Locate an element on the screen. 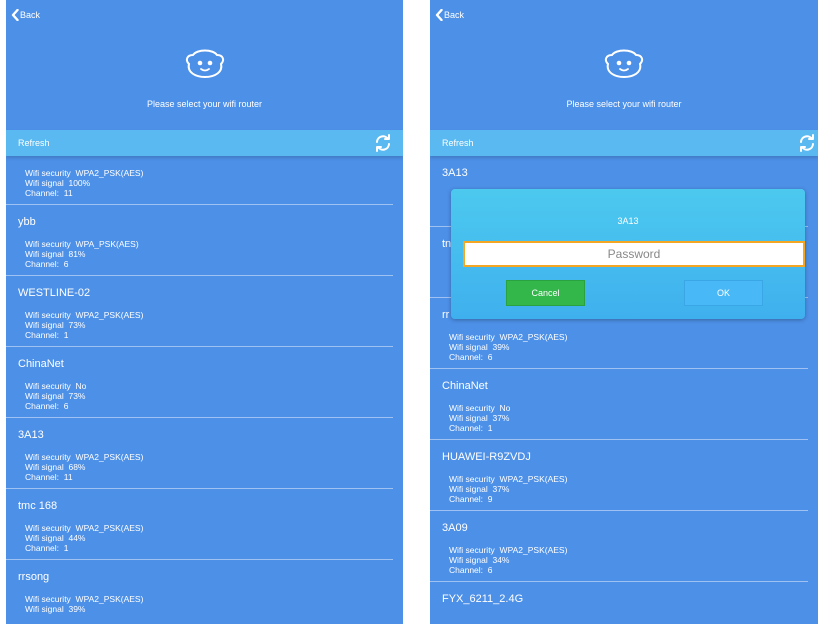 The image size is (818, 624). password-input: Password is located at coordinates (634, 254).